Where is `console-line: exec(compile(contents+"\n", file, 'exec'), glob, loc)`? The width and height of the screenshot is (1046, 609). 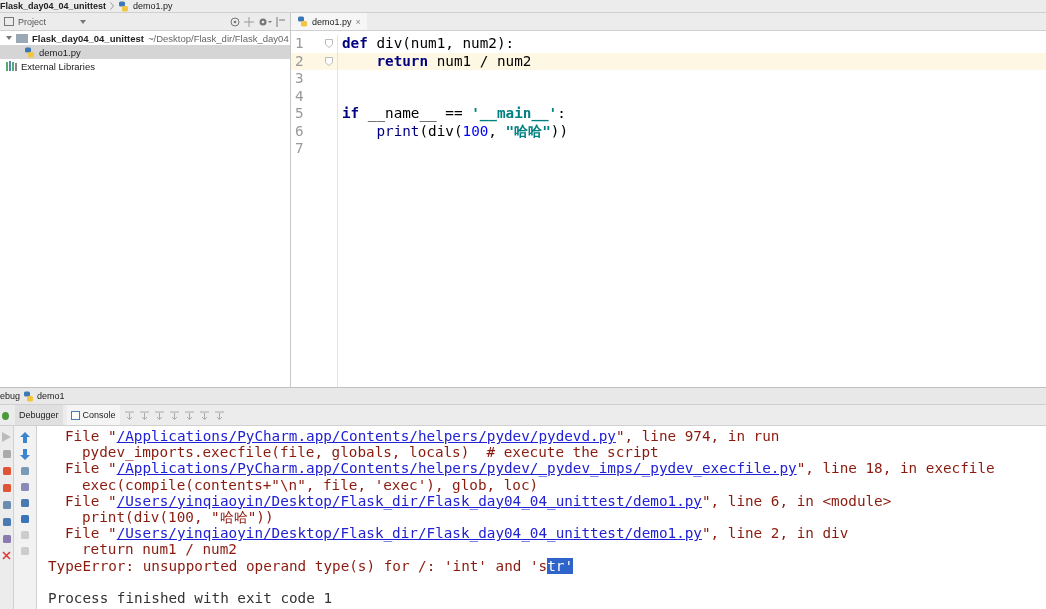
console-line: exec(compile(contents+"\n", file, 'exec'), glob, loc) is located at coordinates (310, 484).